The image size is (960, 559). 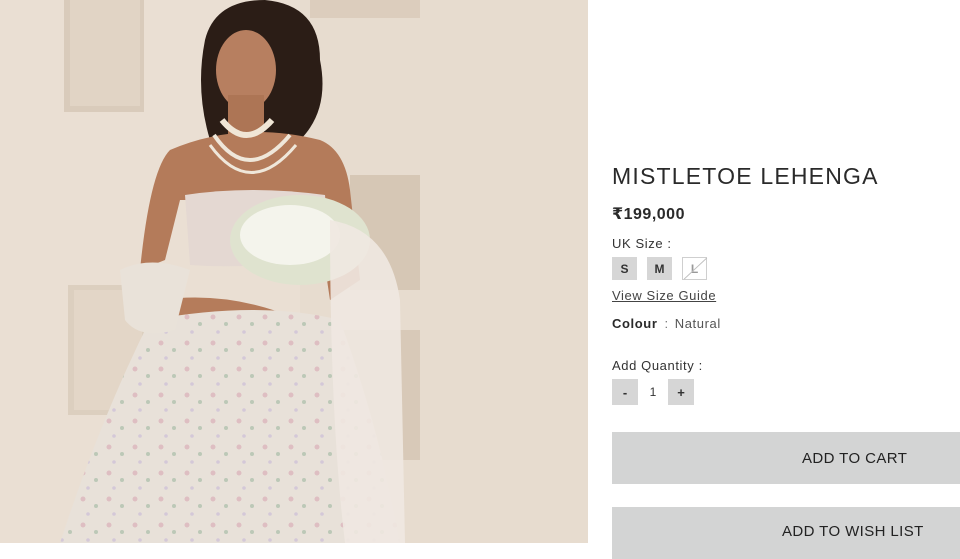 What do you see at coordinates (697, 323) in the screenshot?
I see `colour-value: Natural` at bounding box center [697, 323].